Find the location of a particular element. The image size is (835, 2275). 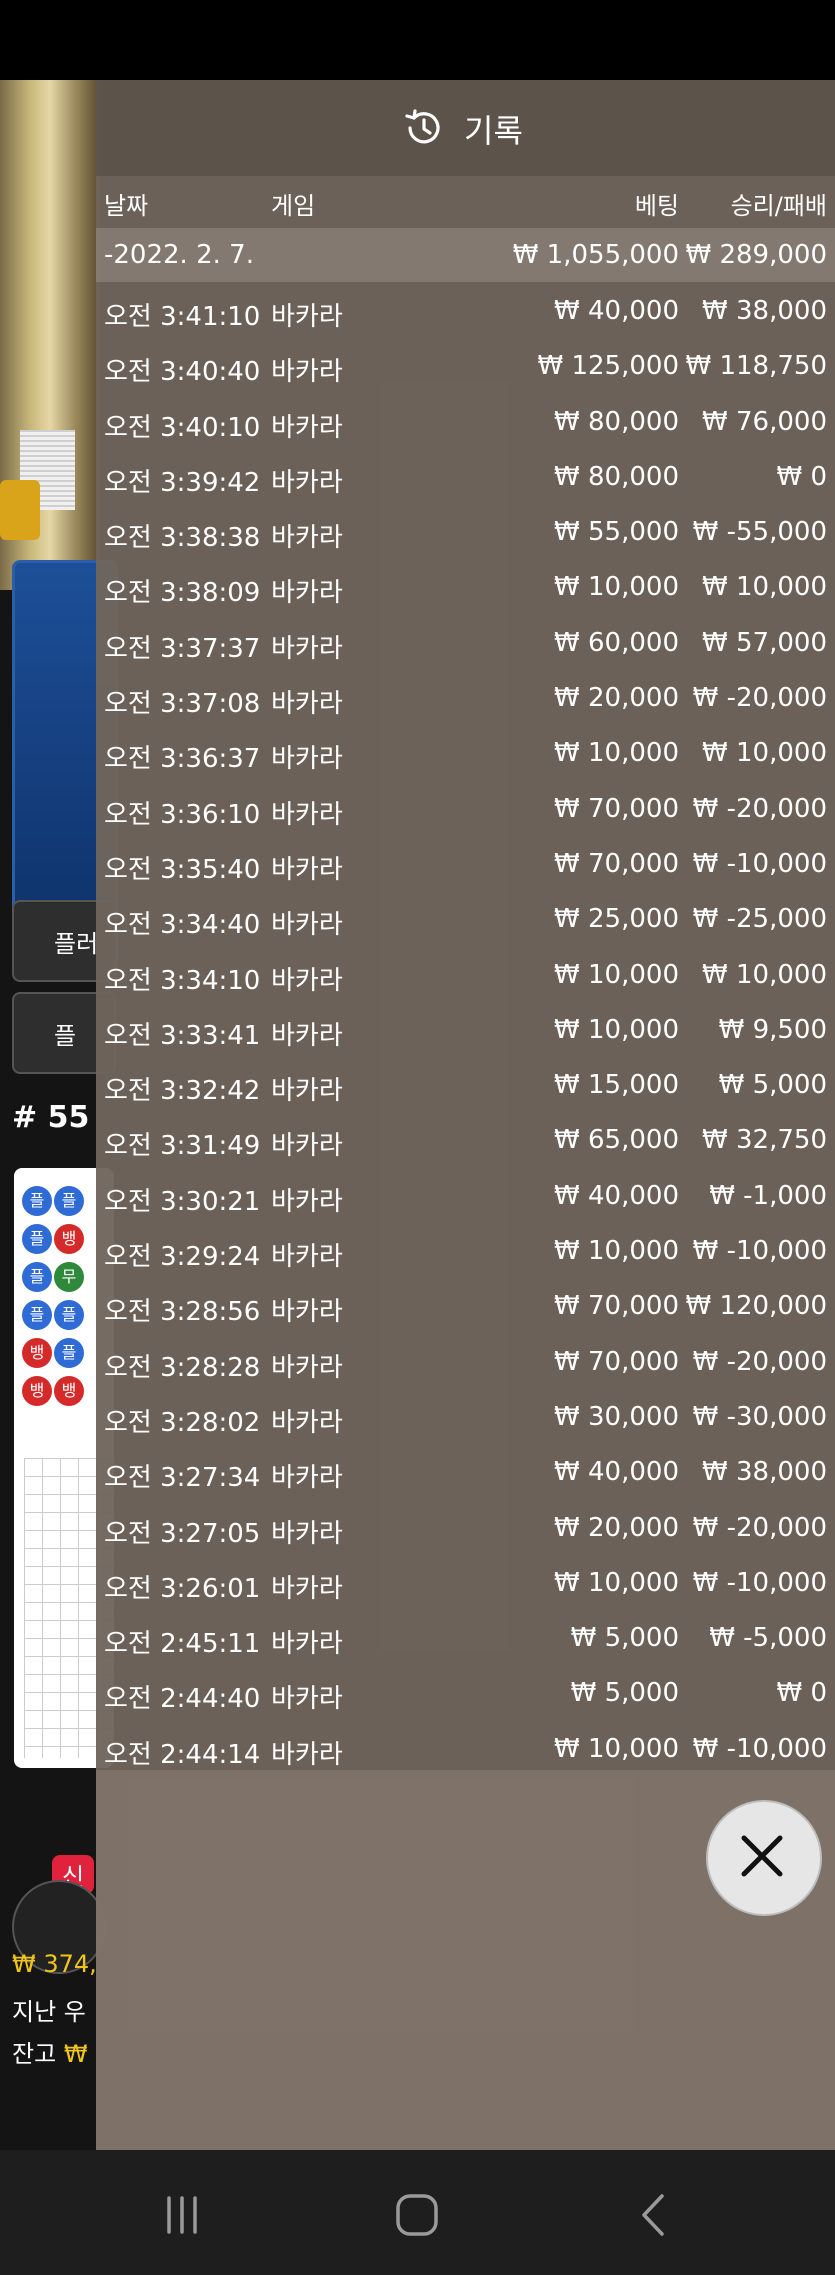

row-time: 오전 3:40:10 is located at coordinates (182, 427).